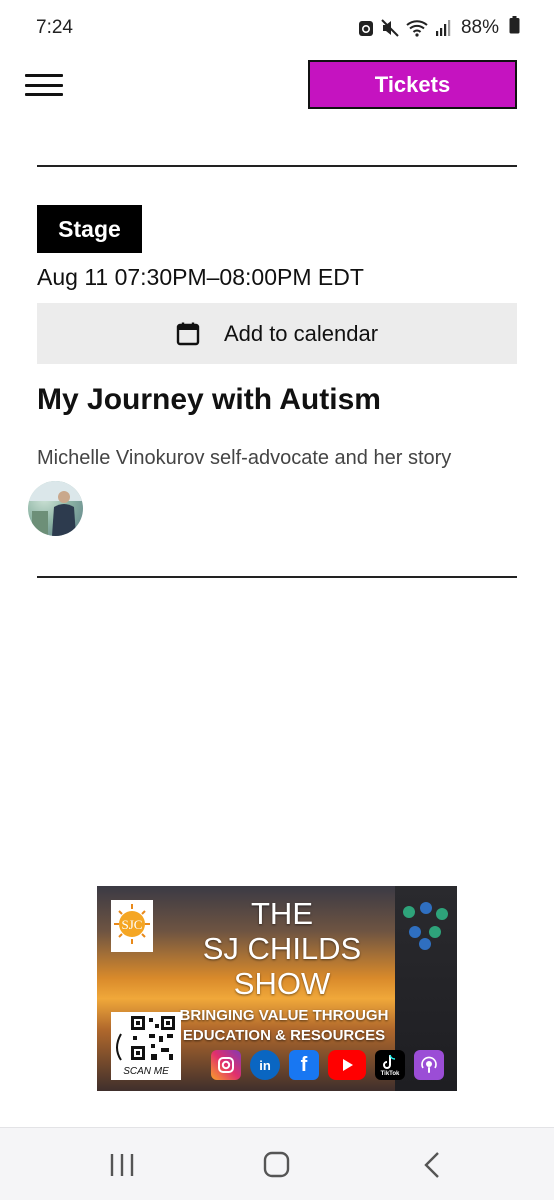 This screenshot has height=1200, width=554. What do you see at coordinates (54, 27) in the screenshot?
I see `status-time: 7:24` at bounding box center [54, 27].